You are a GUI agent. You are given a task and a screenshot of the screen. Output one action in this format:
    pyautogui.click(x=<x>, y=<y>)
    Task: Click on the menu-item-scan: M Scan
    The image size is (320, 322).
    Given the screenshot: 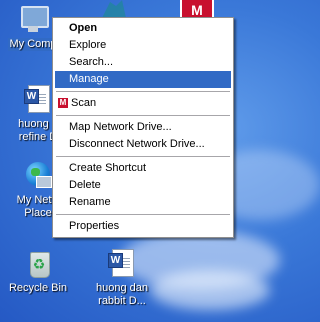 What is the action you would take?
    pyautogui.click(x=143, y=103)
    